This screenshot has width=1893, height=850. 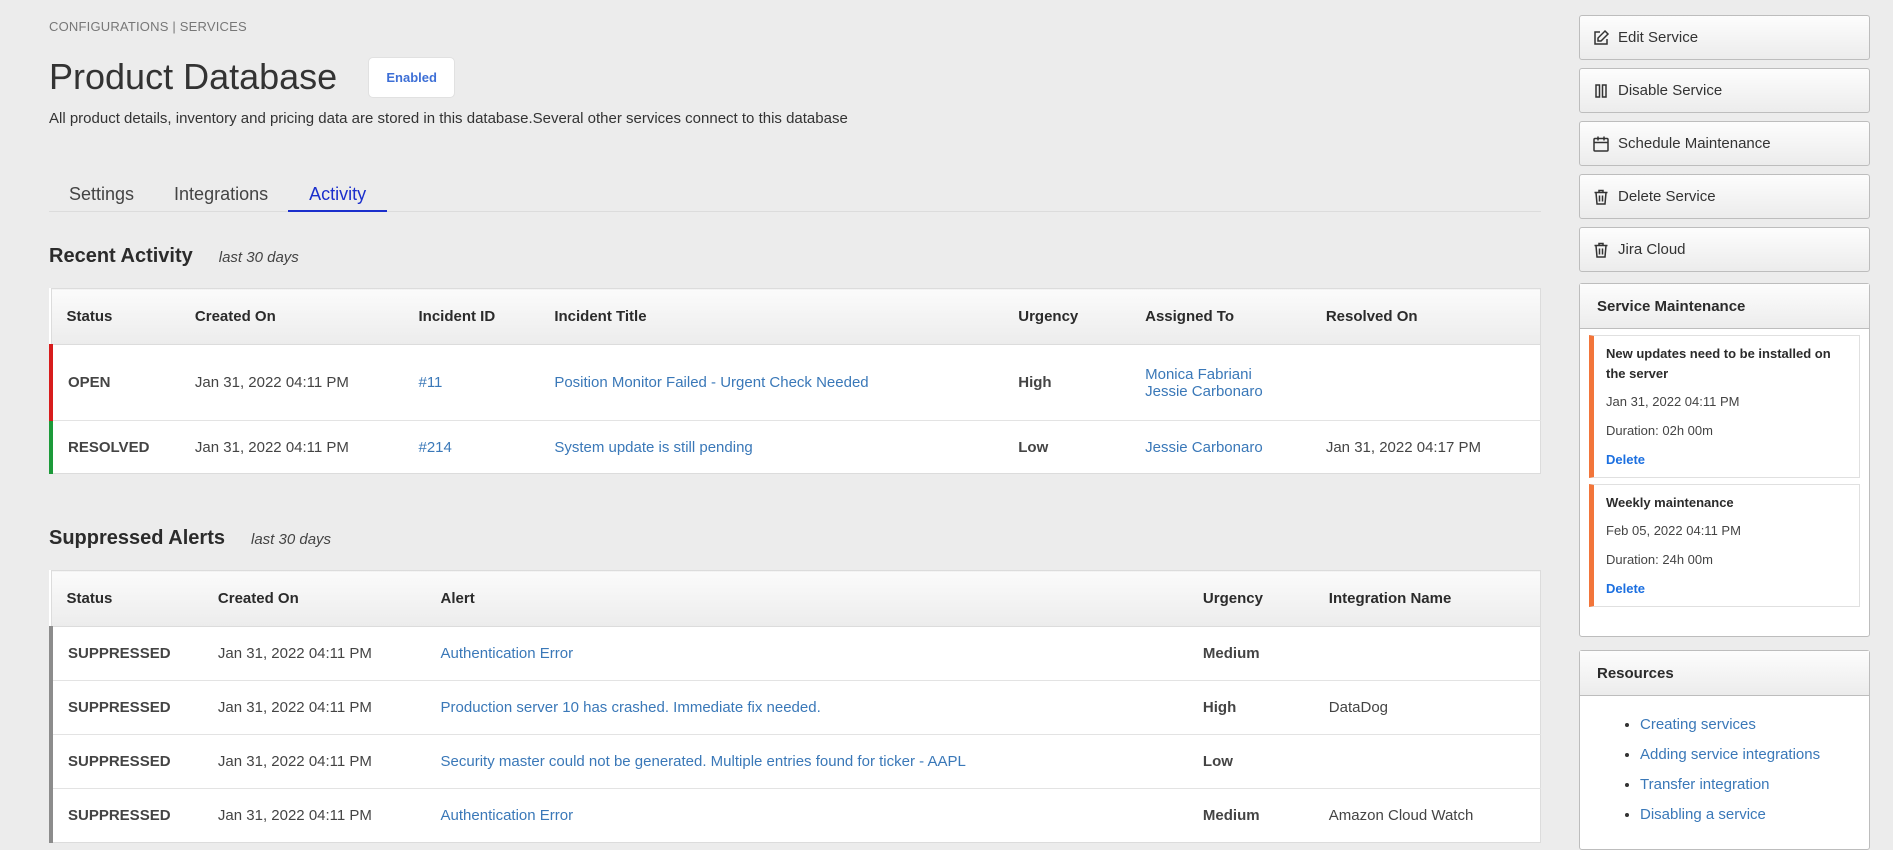 What do you see at coordinates (1228, 374) in the screenshot?
I see `assignee-link: Monica Fabriani` at bounding box center [1228, 374].